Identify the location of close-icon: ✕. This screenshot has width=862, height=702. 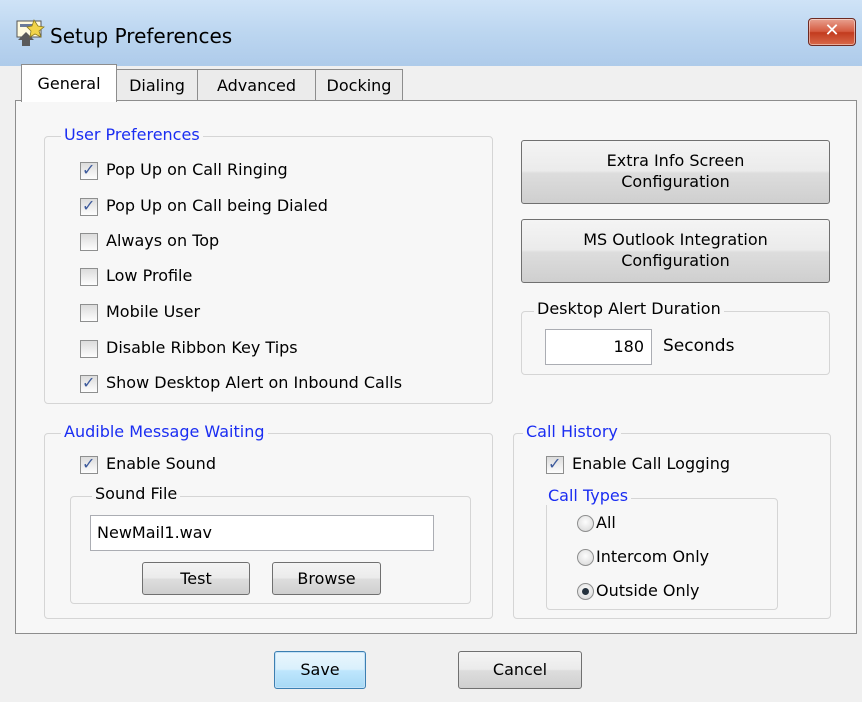
(832, 30).